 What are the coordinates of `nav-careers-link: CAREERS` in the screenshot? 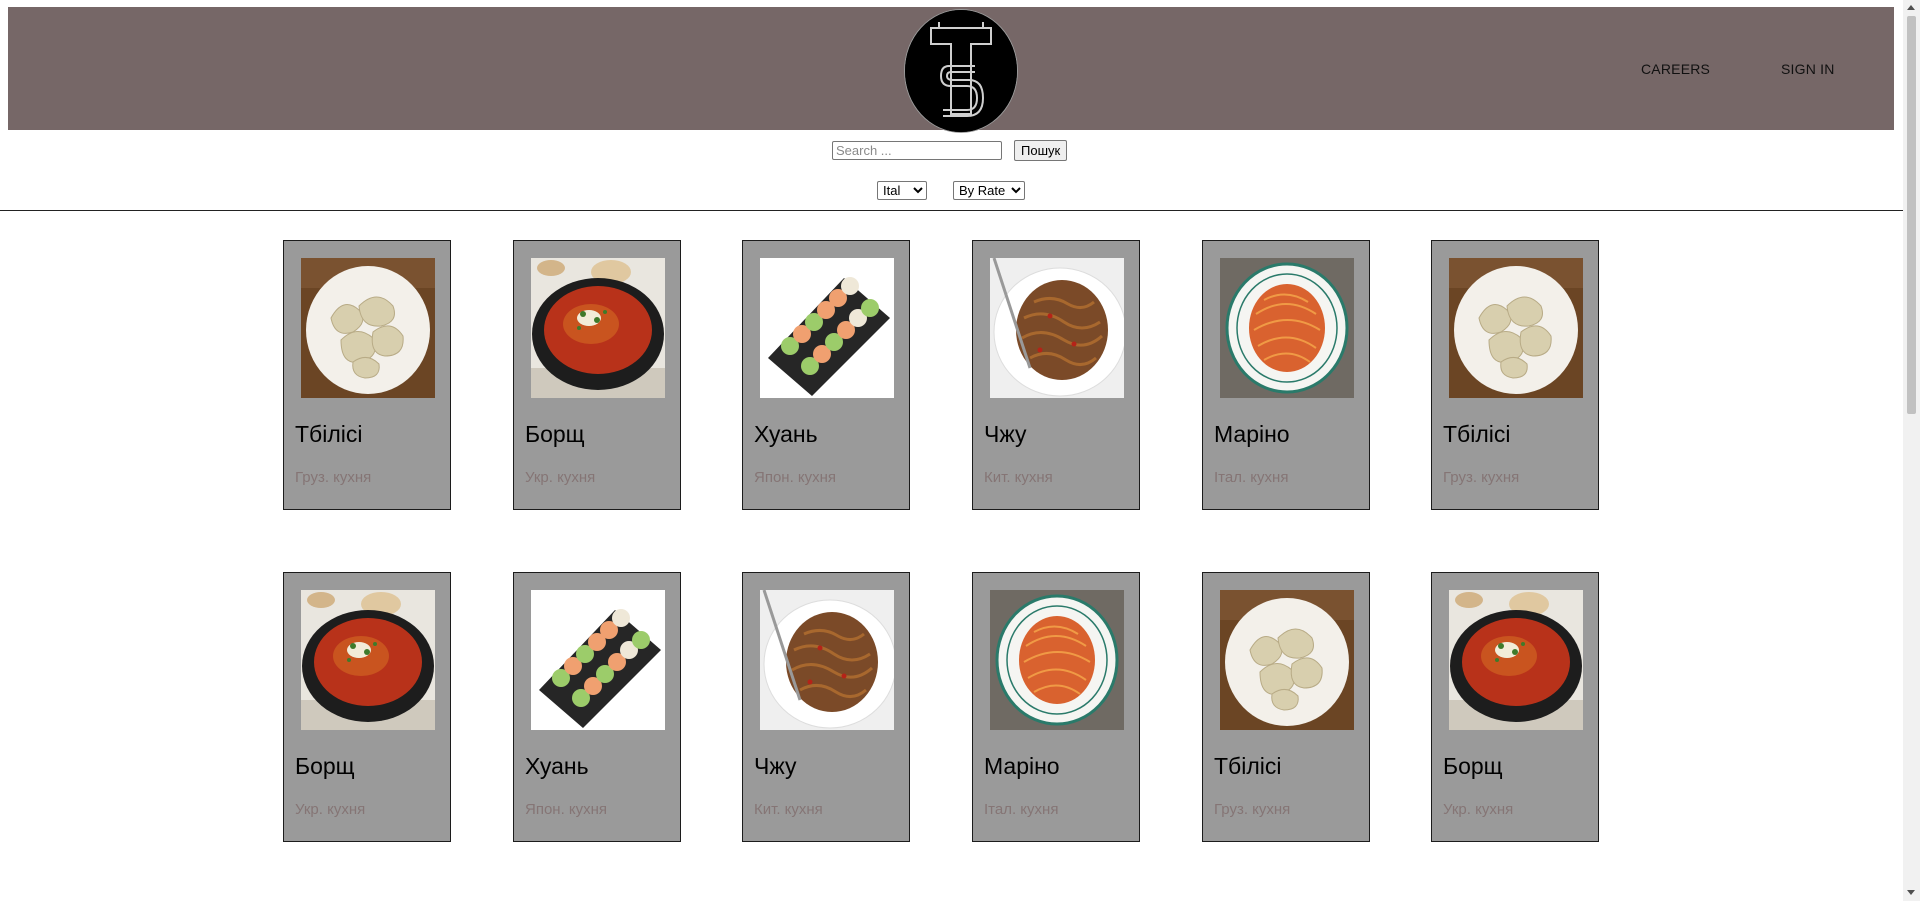 It's located at (1675, 69).